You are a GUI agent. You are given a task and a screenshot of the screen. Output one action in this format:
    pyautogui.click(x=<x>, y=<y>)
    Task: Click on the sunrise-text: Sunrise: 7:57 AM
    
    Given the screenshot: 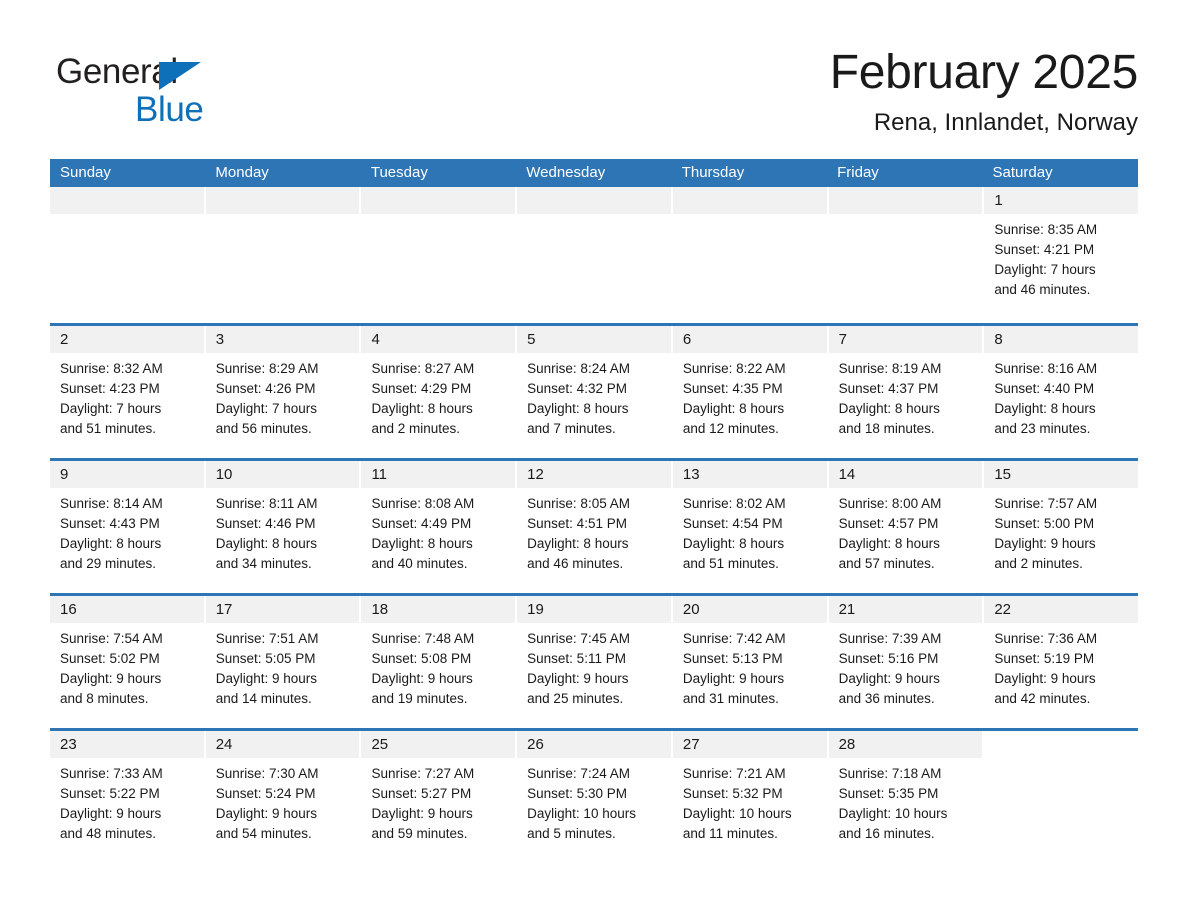 What is the action you would take?
    pyautogui.click(x=1046, y=503)
    